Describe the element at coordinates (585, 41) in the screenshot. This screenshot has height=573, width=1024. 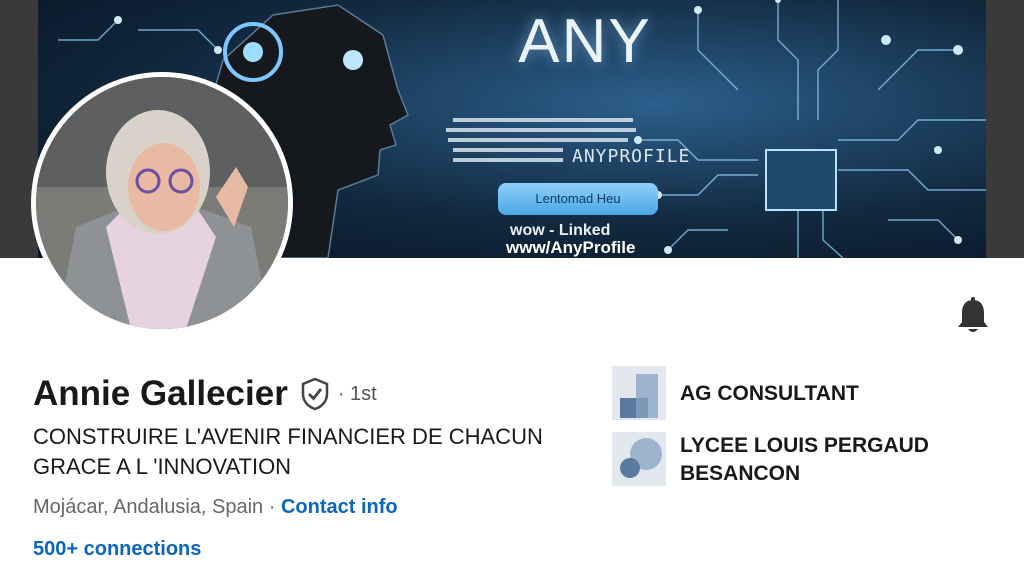
I see `banner-title: ANY` at that location.